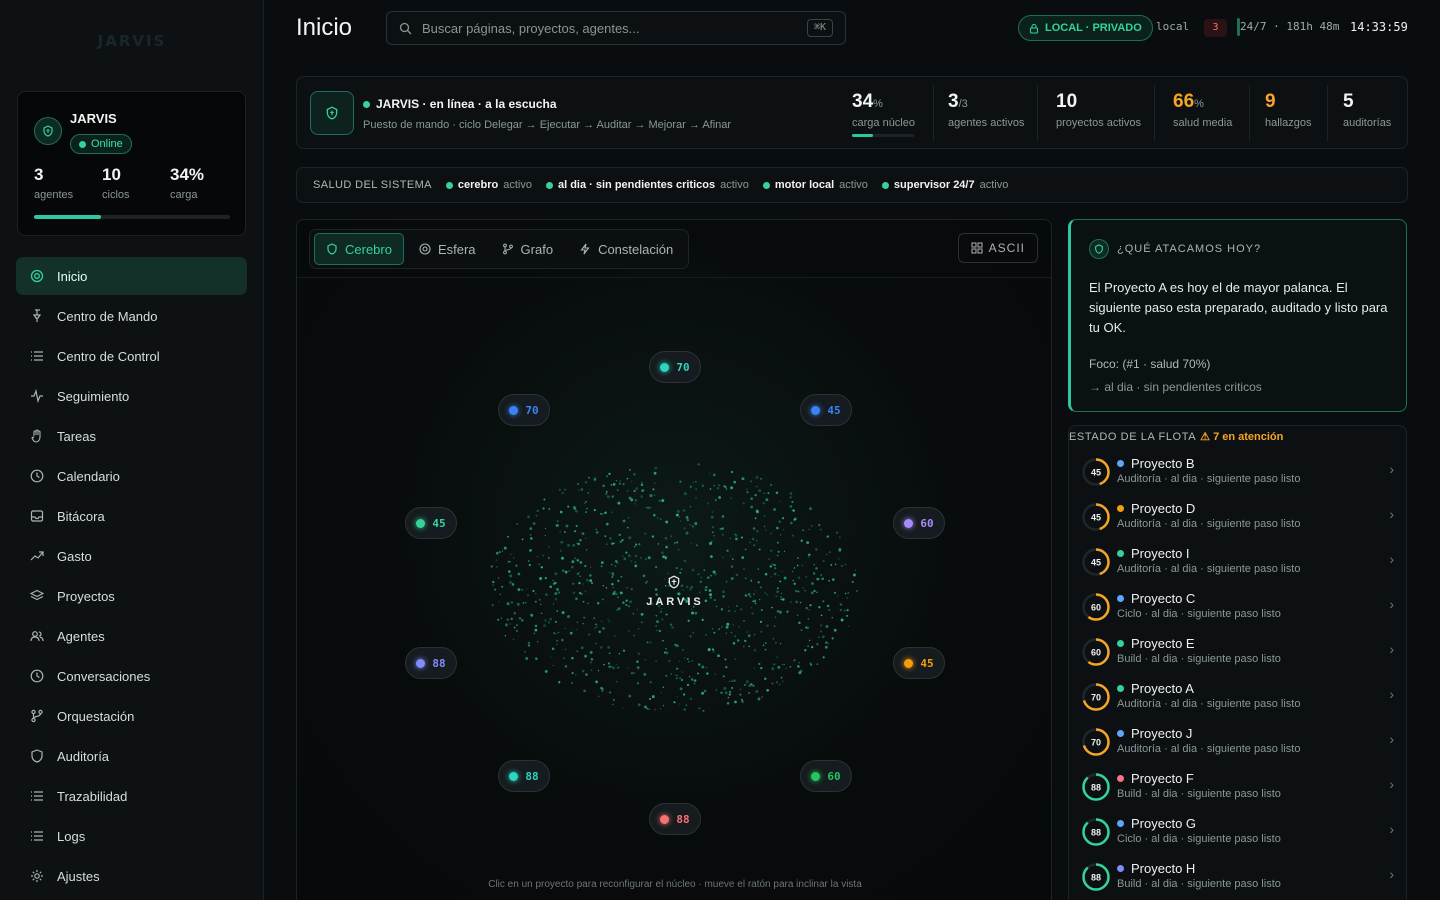 This screenshot has height=900, width=1440. I want to click on stat-label: carga, so click(184, 195).